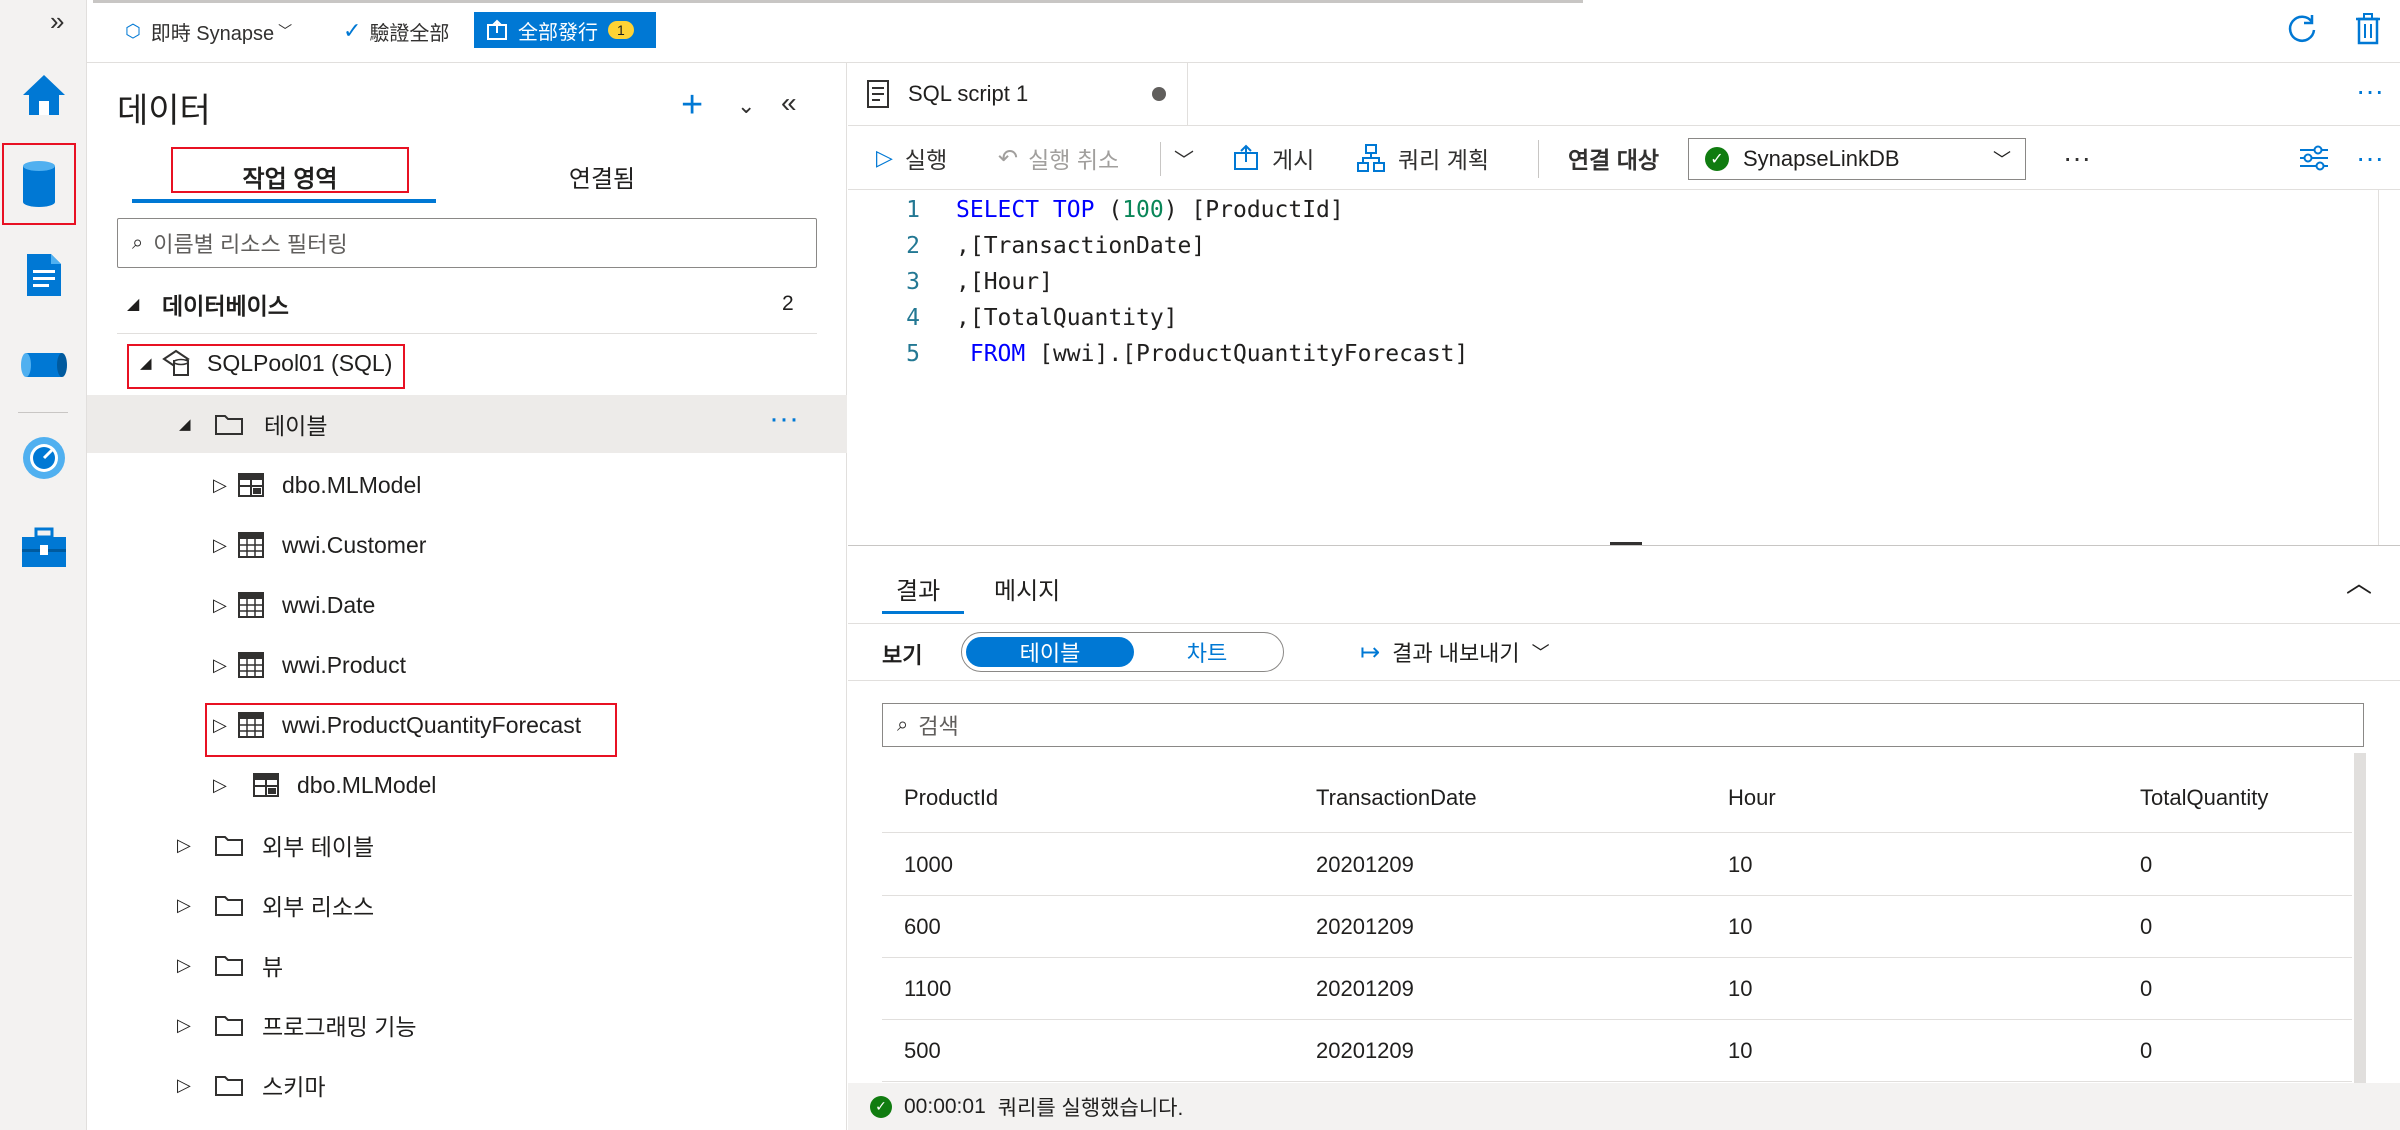 The image size is (2400, 1130). I want to click on table-node: ▷ wwi.Customer, so click(467, 545).